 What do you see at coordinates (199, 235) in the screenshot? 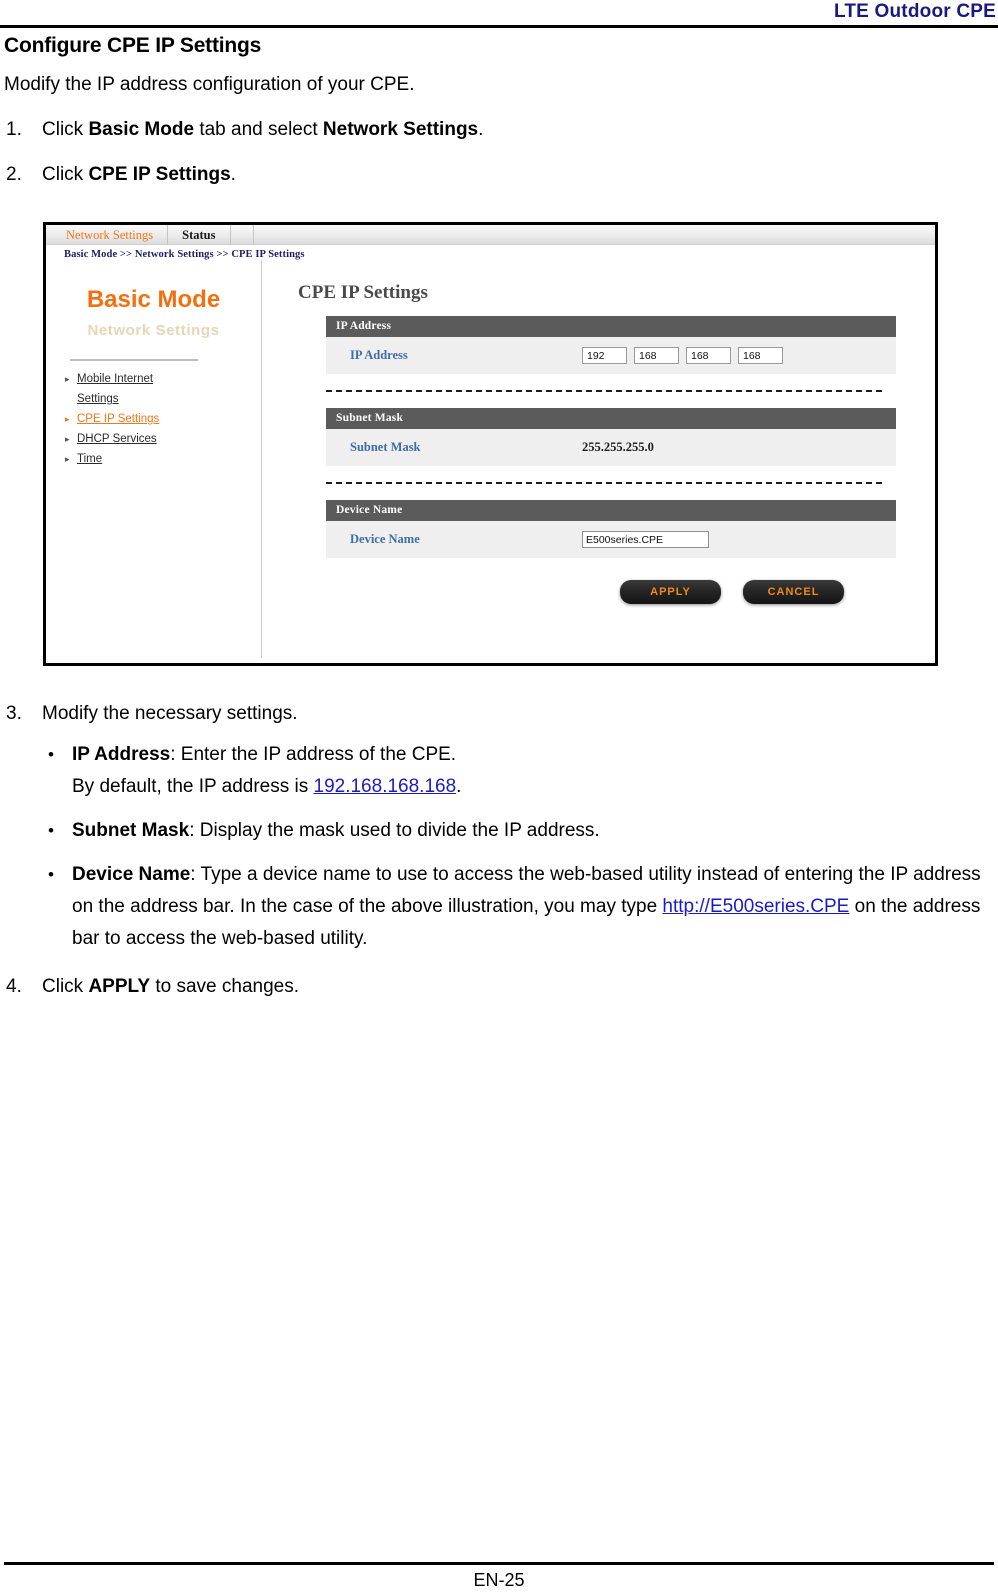
I see `tab-status: Status` at bounding box center [199, 235].